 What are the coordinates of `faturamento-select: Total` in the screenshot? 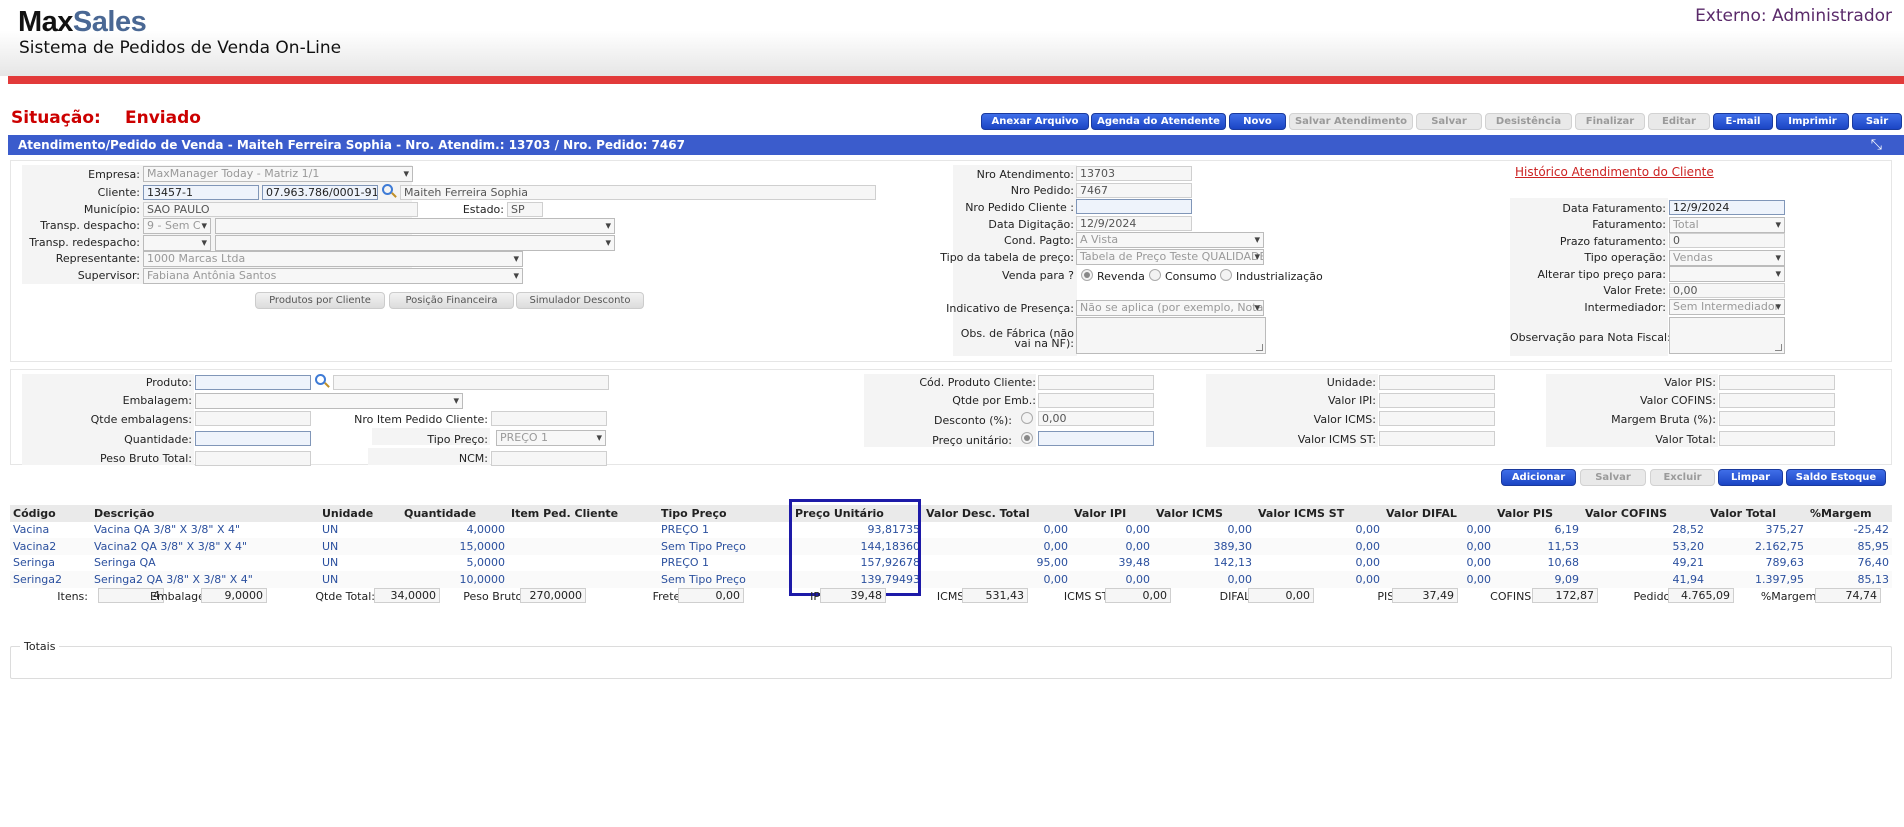 It's located at (1727, 224).